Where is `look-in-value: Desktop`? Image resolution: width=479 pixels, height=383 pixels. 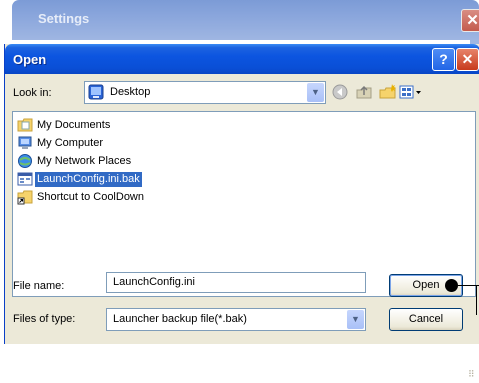 look-in-value: Desktop is located at coordinates (130, 92).